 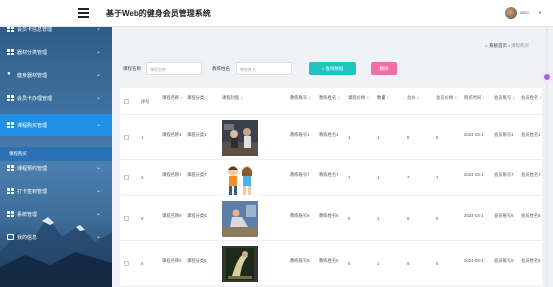 What do you see at coordinates (349, 137) in the screenshot?
I see `cell-price: 1` at bounding box center [349, 137].